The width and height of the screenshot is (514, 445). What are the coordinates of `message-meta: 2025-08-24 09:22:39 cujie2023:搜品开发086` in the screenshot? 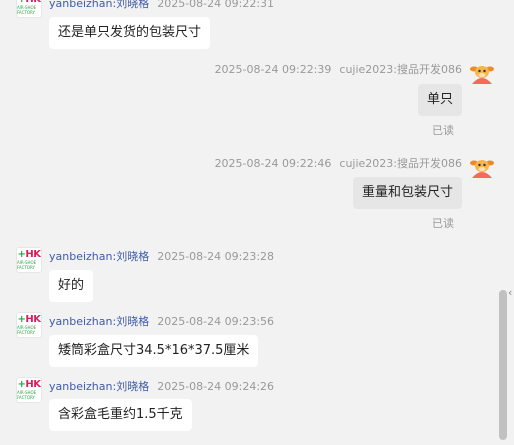 It's located at (338, 69).